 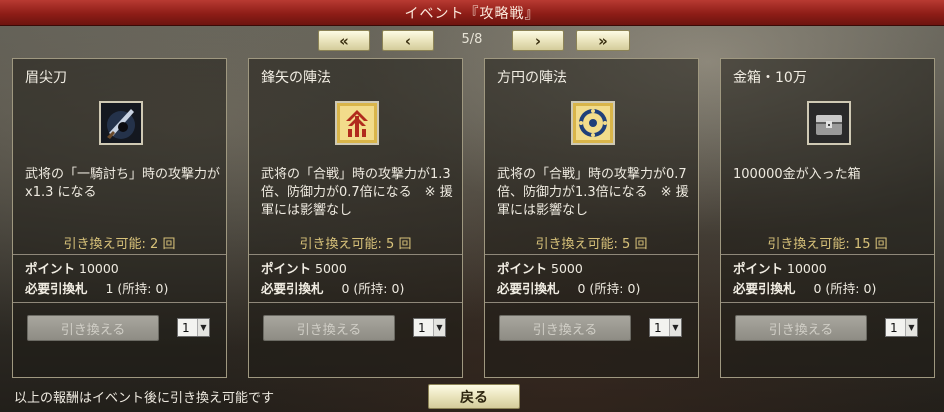 What do you see at coordinates (123, 183) in the screenshot?
I see `reward-description: 武将の「一騎討ち」時の攻撃力が x1.3 になる` at bounding box center [123, 183].